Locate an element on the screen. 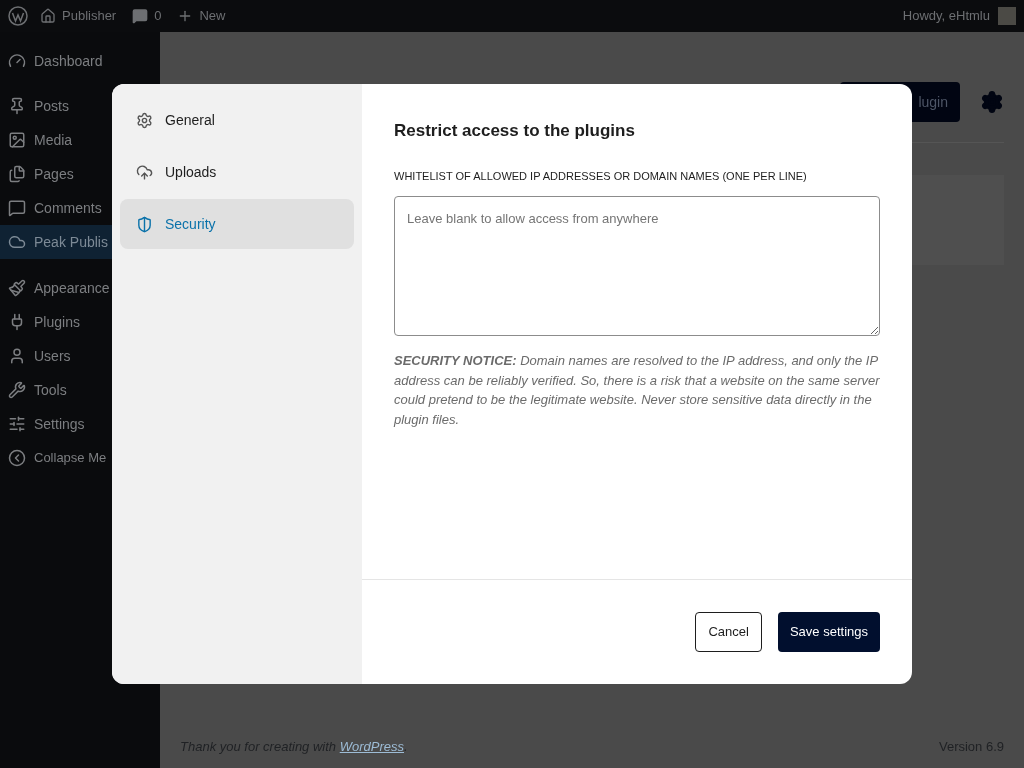  sidebar-item: Plugins is located at coordinates (80, 322).